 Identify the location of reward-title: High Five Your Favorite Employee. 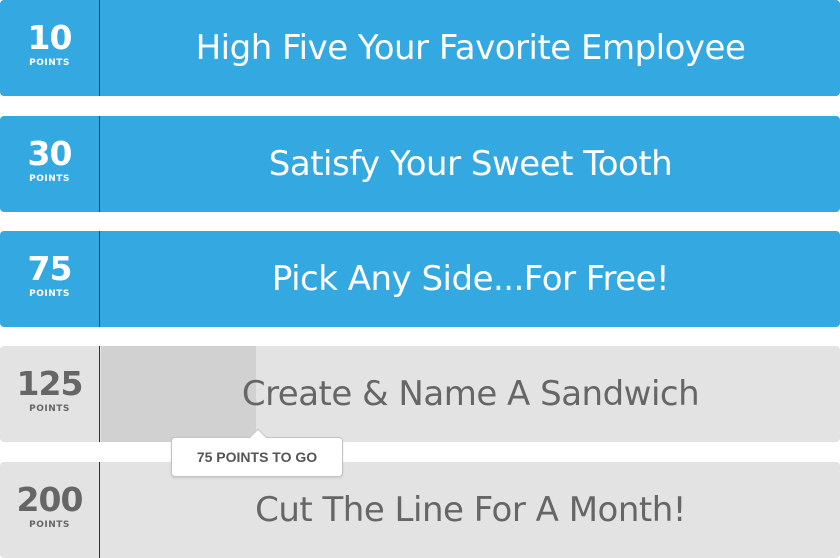
(470, 48).